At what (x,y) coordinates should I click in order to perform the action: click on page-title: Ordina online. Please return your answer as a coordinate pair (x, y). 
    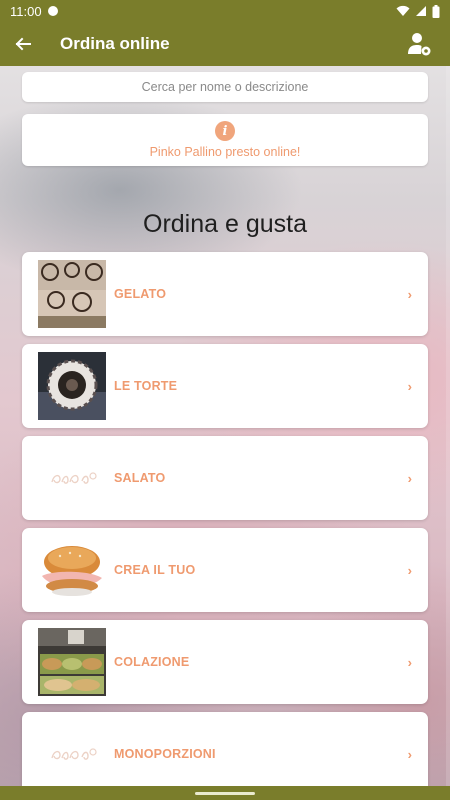
    Looking at the image, I should click on (115, 43).